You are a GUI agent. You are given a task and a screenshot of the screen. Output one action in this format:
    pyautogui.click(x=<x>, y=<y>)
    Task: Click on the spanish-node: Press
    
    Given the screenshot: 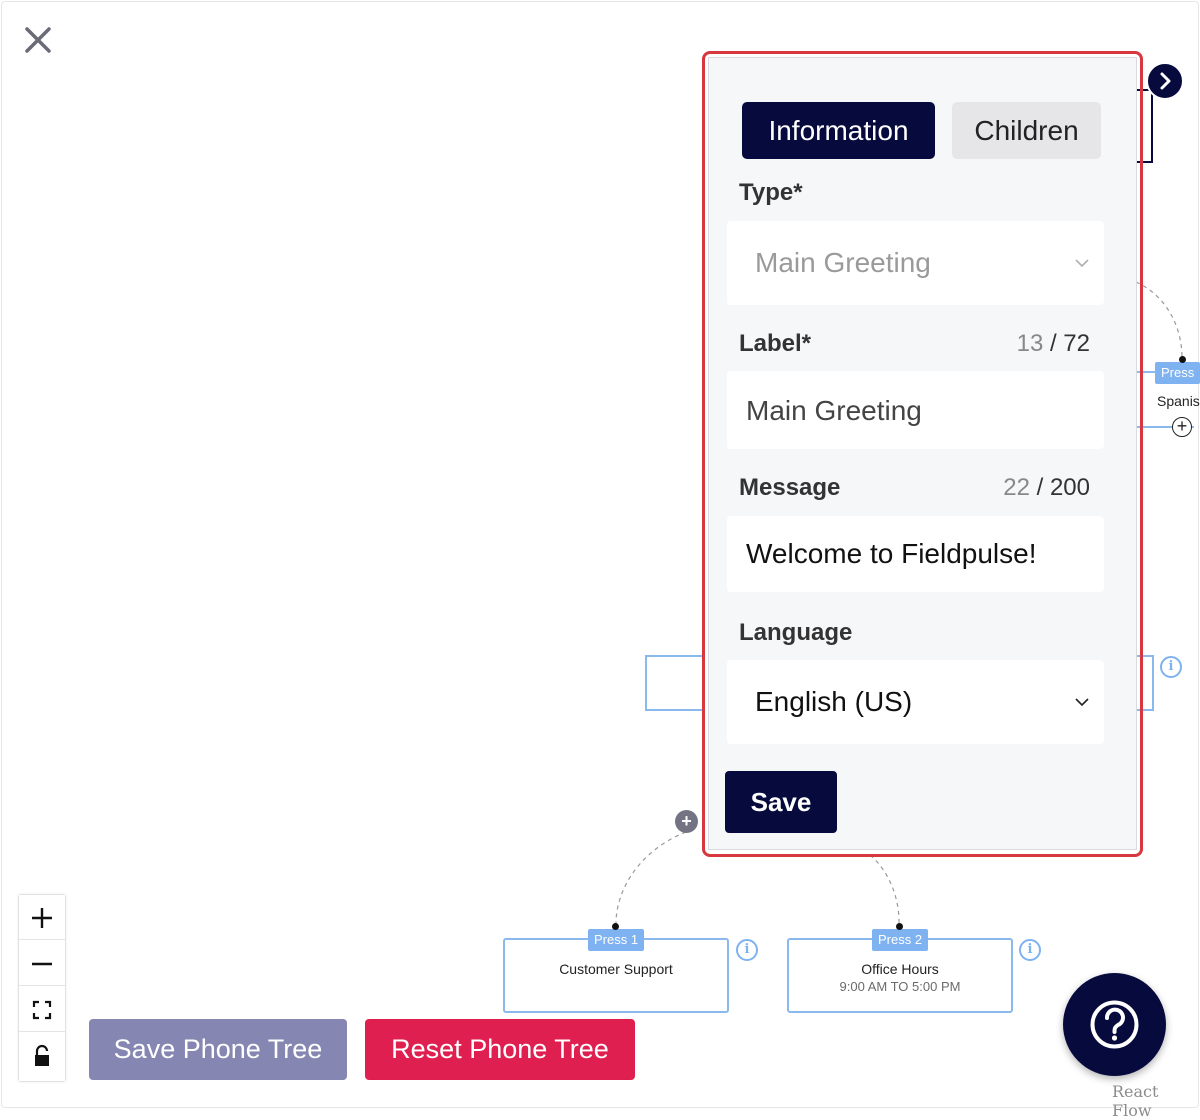 What is the action you would take?
    pyautogui.click(x=1177, y=375)
    